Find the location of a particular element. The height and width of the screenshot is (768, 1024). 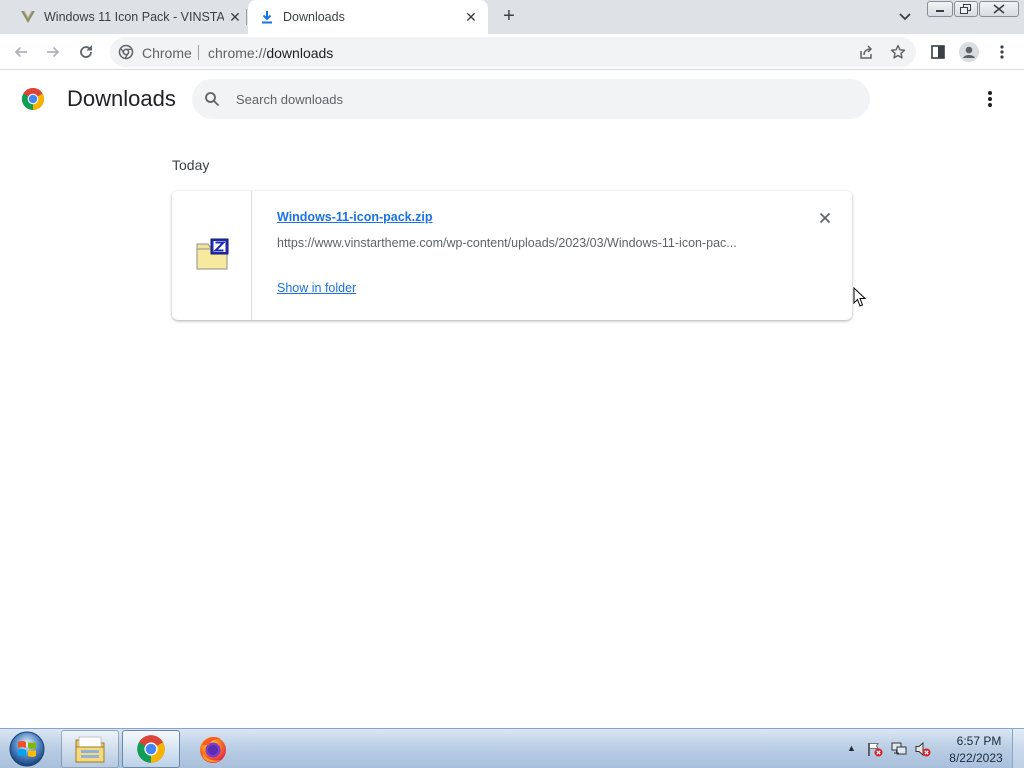

chrome-icon is located at coordinates (151, 749).